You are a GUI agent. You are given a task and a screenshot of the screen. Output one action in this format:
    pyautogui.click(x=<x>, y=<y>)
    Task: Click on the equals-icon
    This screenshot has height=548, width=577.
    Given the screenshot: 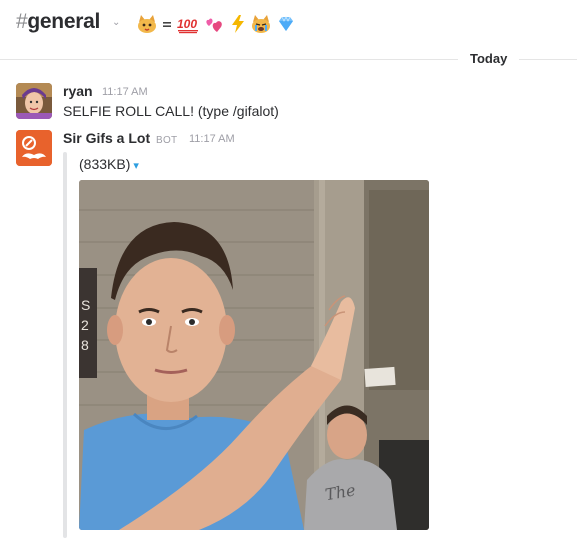 What is the action you would take?
    pyautogui.click(x=167, y=24)
    